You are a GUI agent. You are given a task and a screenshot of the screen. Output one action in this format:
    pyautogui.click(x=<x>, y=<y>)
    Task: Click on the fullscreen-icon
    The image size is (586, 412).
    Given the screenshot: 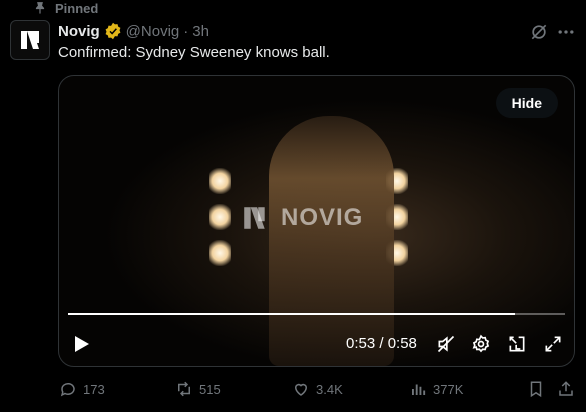 What is the action you would take?
    pyautogui.click(x=553, y=344)
    